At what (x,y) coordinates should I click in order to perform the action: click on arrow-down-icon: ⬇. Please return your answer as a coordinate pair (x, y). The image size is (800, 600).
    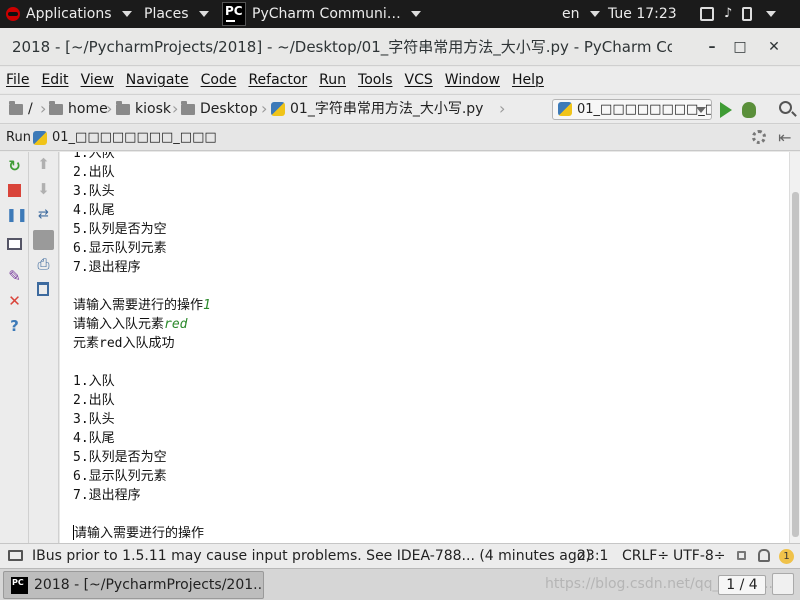
    Looking at the image, I should click on (43, 189).